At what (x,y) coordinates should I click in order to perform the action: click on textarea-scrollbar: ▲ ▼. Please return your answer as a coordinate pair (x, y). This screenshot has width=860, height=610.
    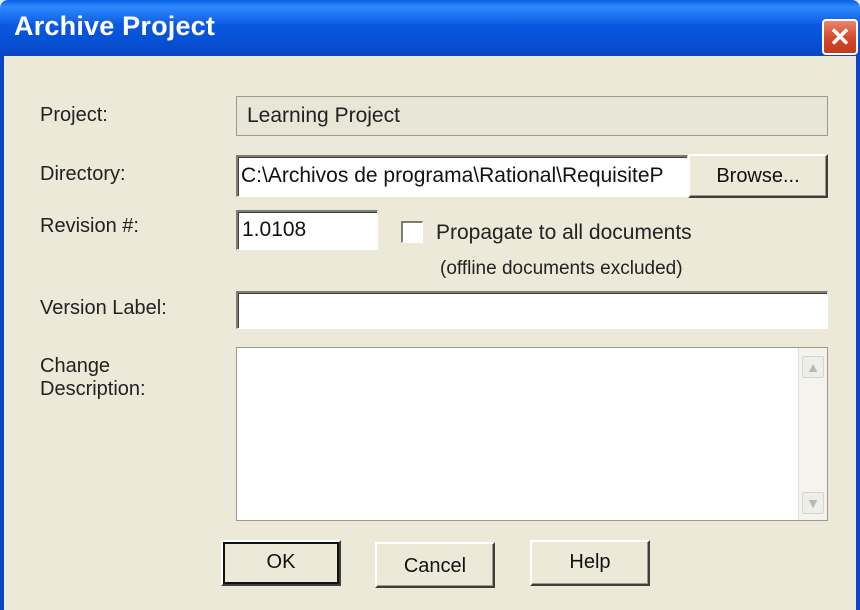
    Looking at the image, I should click on (812, 434).